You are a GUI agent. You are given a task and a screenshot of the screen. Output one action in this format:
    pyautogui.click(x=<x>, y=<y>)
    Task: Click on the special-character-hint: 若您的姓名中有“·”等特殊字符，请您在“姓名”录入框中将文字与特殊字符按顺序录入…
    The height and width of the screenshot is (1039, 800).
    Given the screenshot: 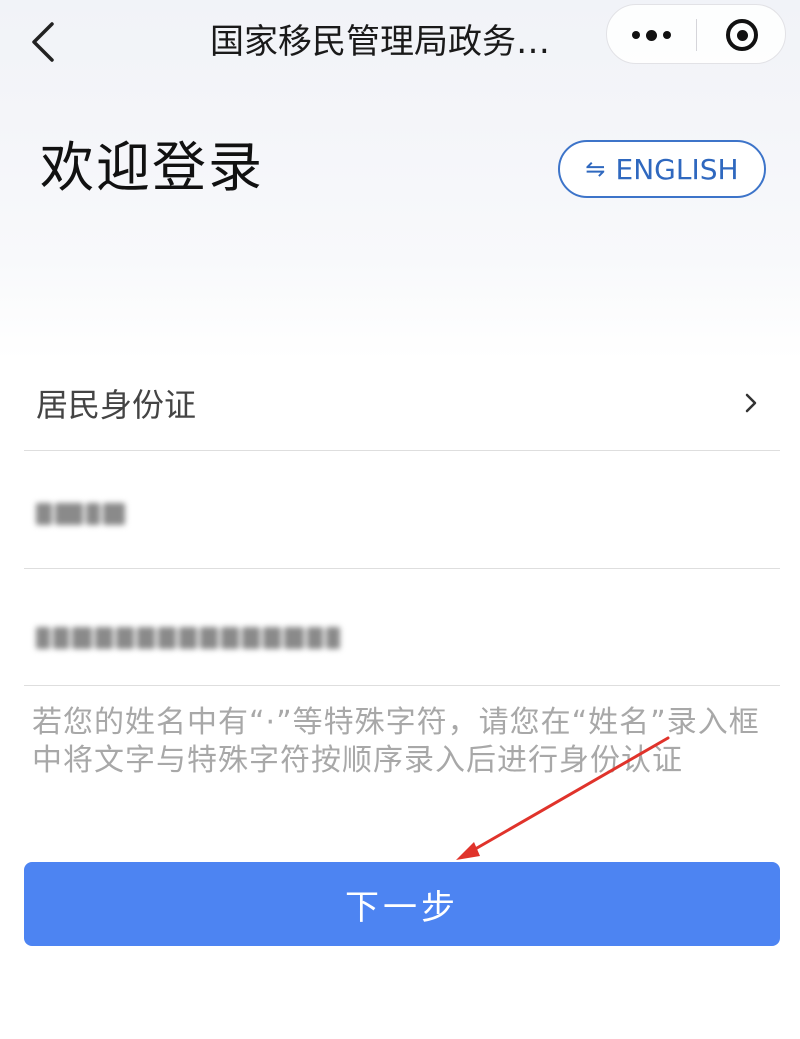 What is the action you would take?
    pyautogui.click(x=396, y=741)
    